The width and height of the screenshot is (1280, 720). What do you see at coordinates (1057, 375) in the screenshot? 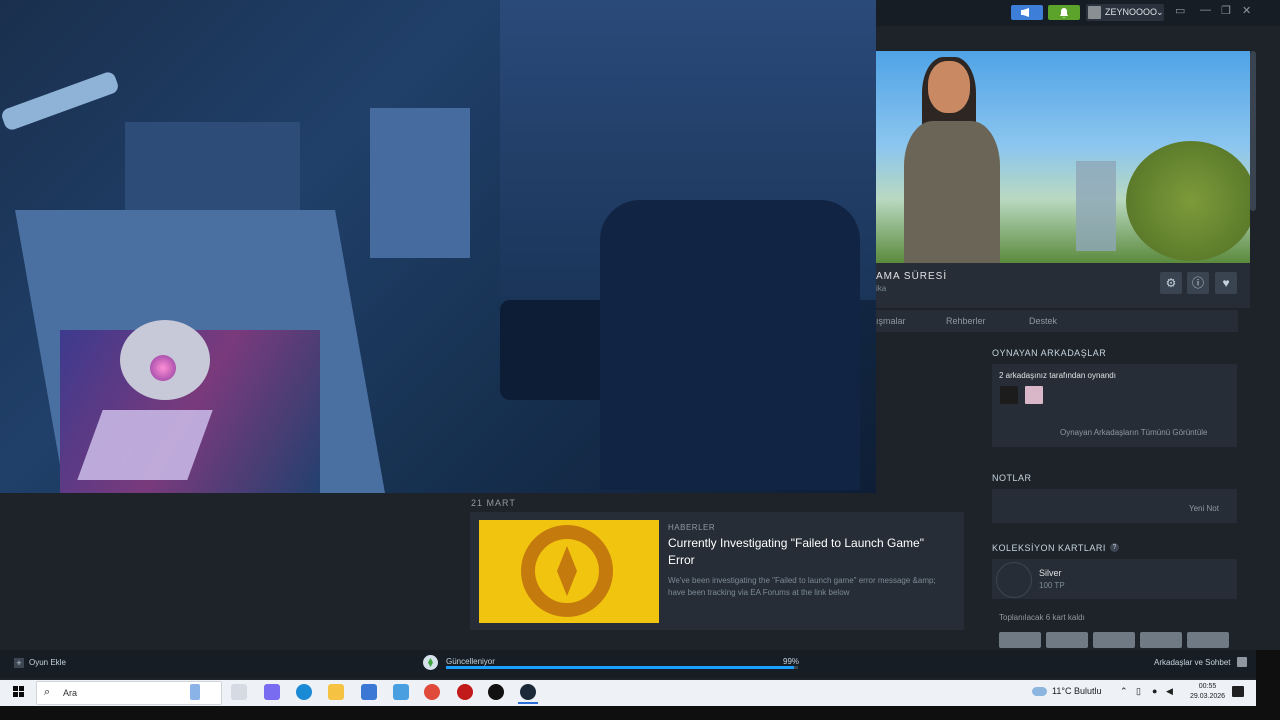
I see `friends-playing-summary: 2 arkadaşınız tarafından oynandı` at bounding box center [1057, 375].